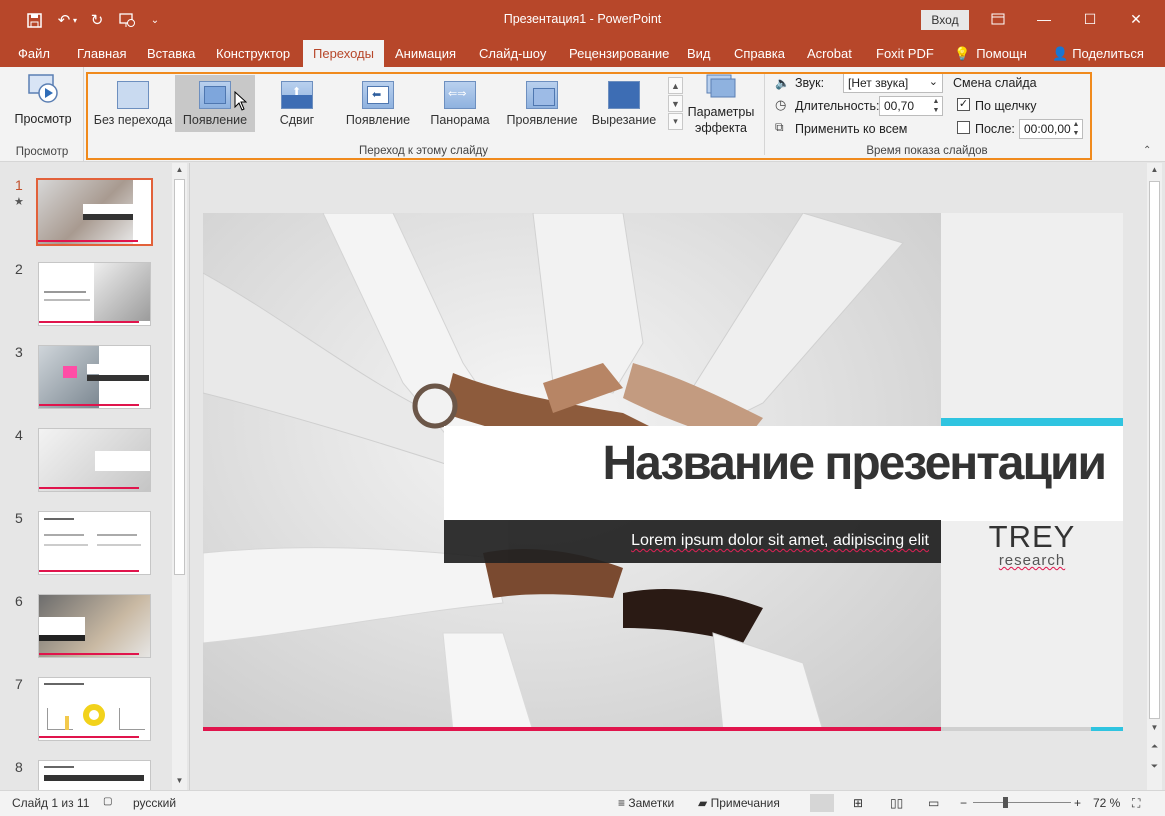 The height and width of the screenshot is (816, 1165). What do you see at coordinates (1077, 803) in the screenshot?
I see `zoom-in-icon: +` at bounding box center [1077, 803].